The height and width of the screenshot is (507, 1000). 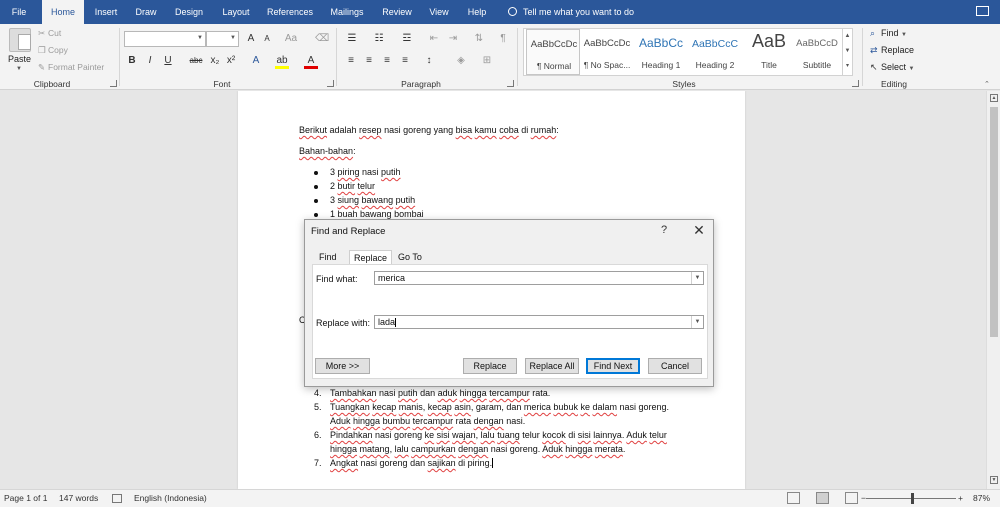 I want to click on vertical-scrollbar: ▲ ▼, so click(x=993, y=290).